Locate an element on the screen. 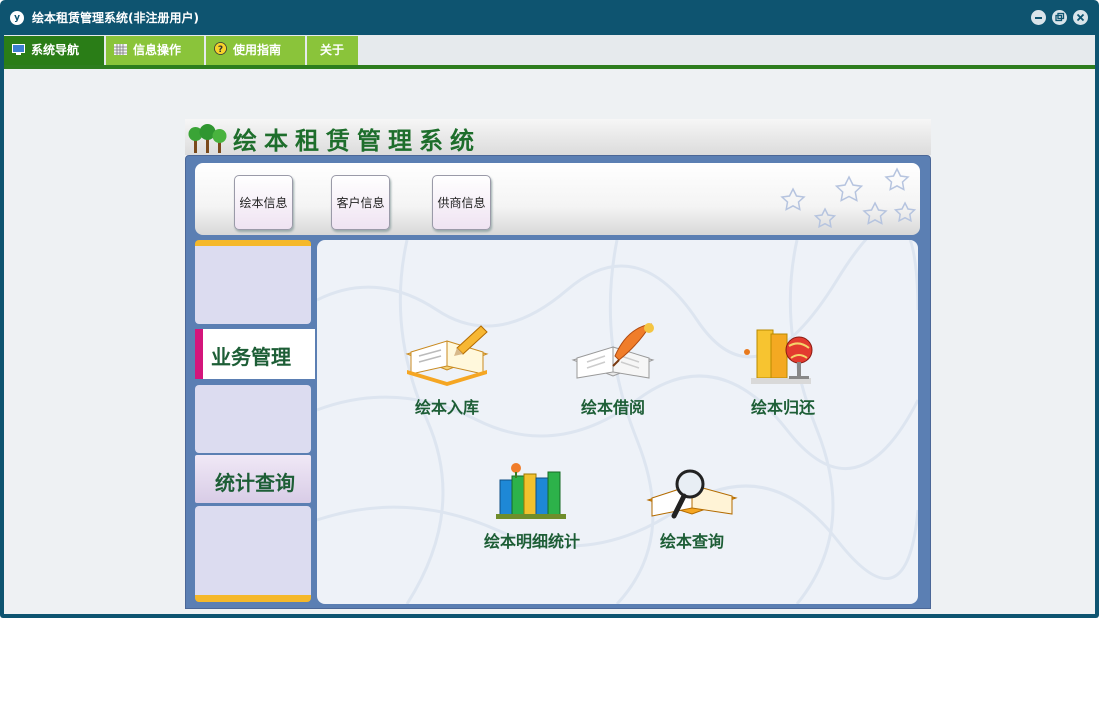 This screenshot has width=1099, height=723. book-storage-item: 绘本入库 is located at coordinates (447, 369).